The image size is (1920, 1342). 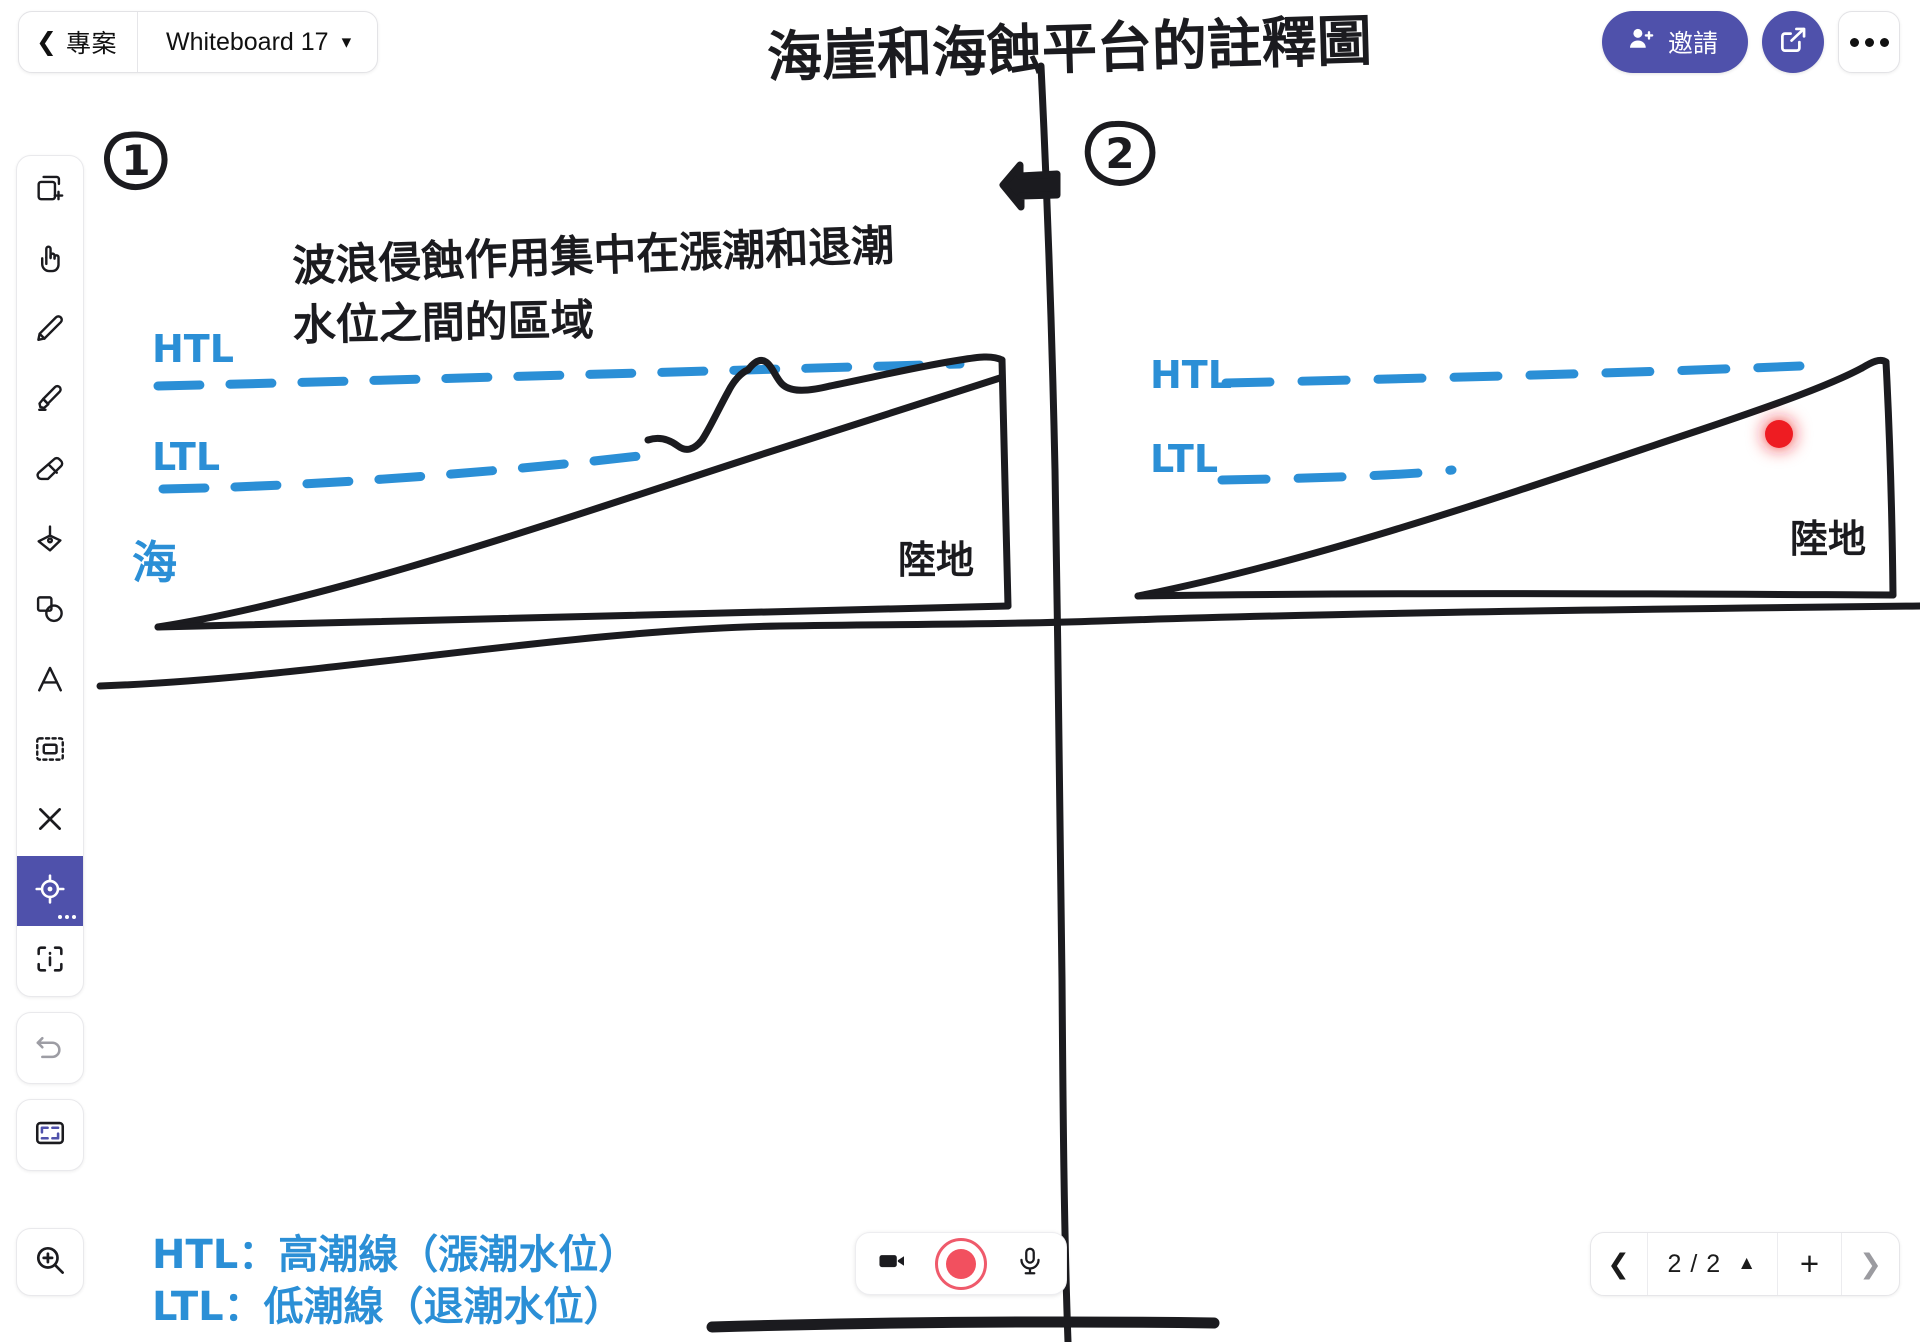 I want to click on eraser-icon, so click(x=50, y=471).